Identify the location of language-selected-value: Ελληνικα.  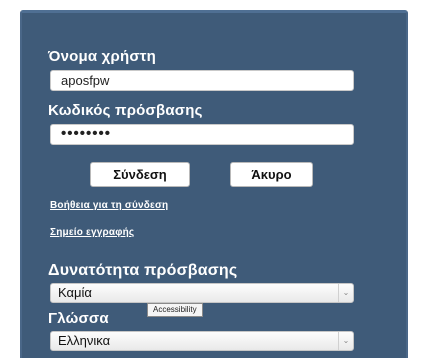
(84, 340).